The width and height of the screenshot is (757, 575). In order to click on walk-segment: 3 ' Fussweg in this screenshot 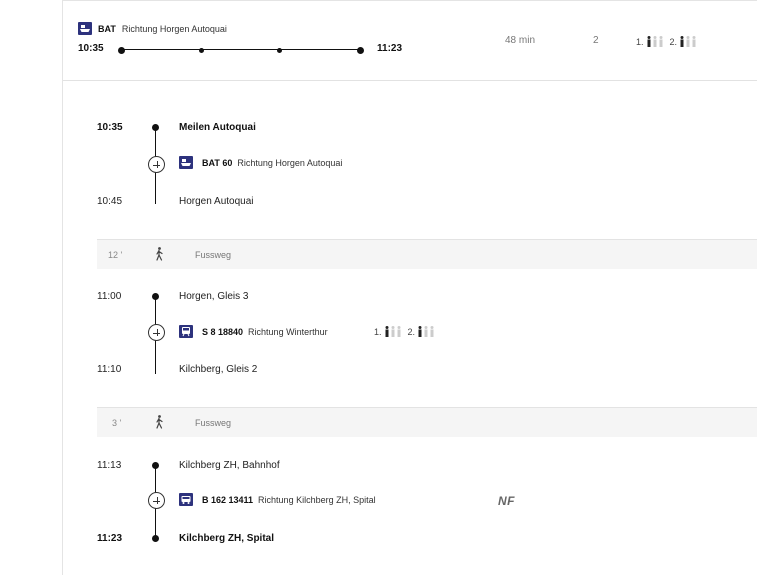, I will do `click(427, 422)`.